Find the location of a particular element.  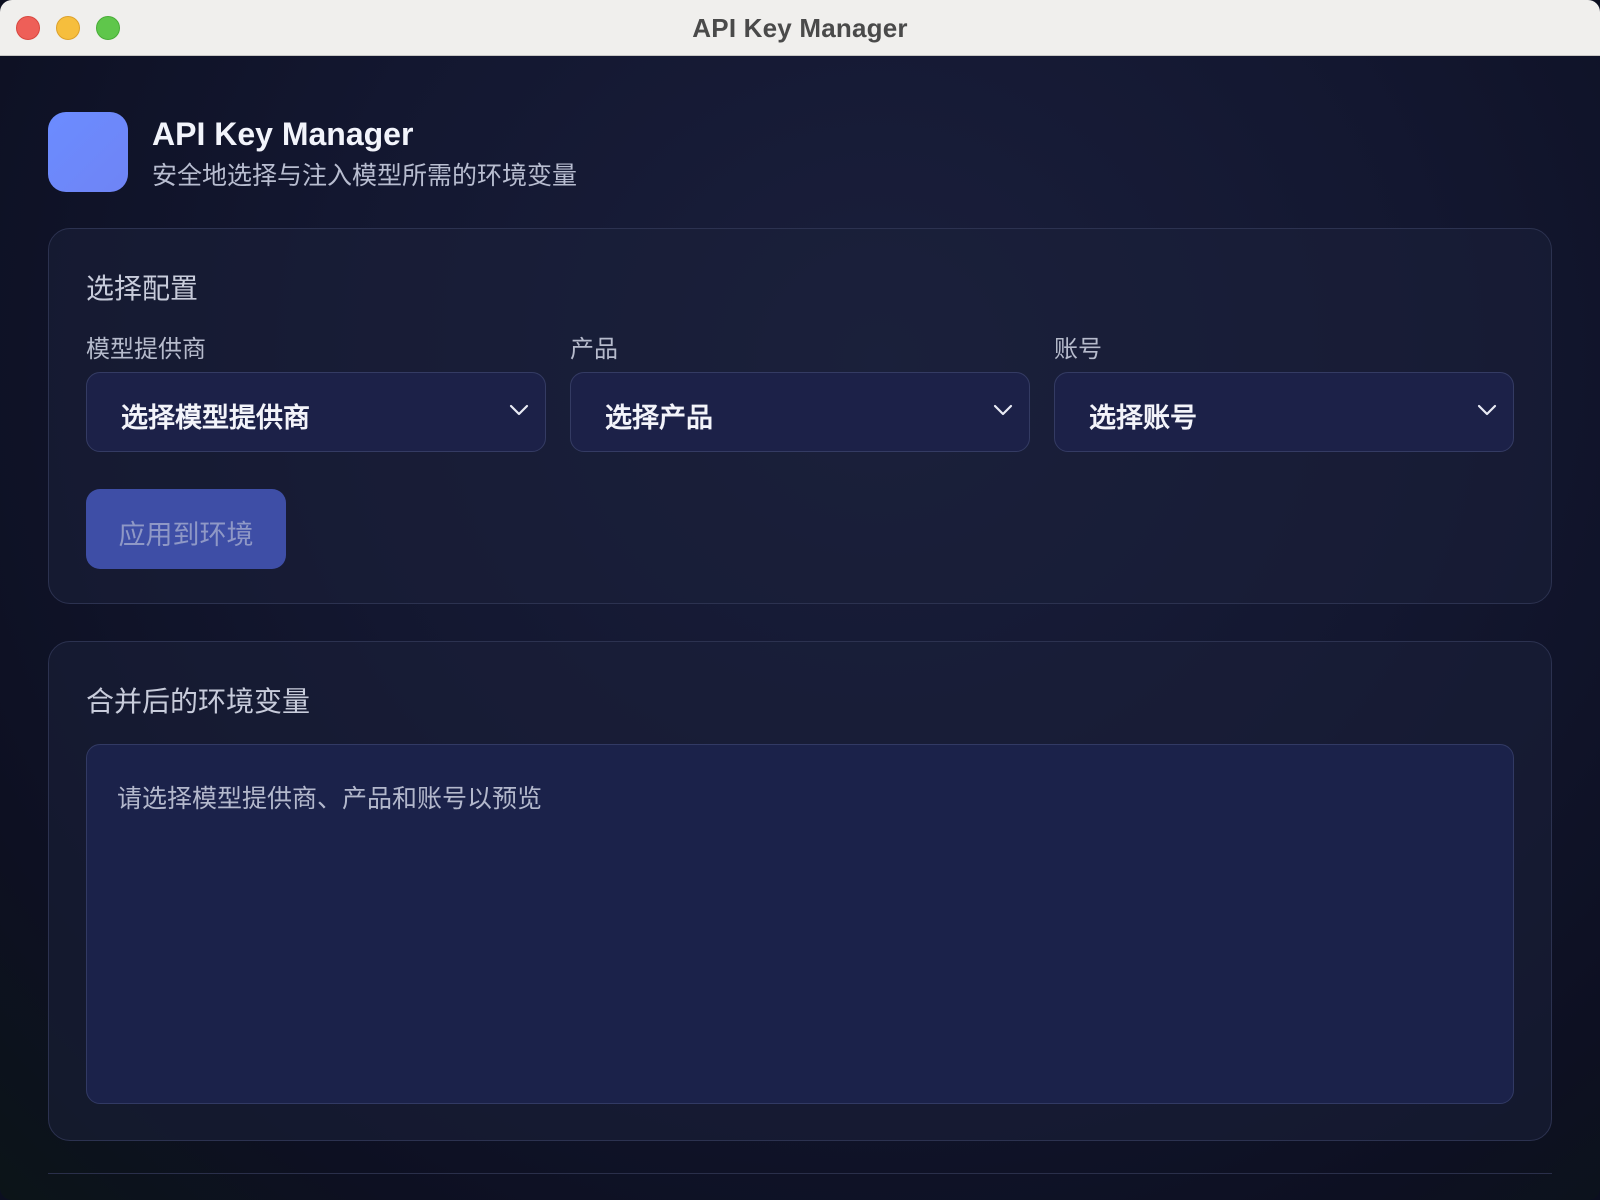

app-header: API Key Manager 安全地选择与注入模型所需的环境变量 is located at coordinates (498, 152).